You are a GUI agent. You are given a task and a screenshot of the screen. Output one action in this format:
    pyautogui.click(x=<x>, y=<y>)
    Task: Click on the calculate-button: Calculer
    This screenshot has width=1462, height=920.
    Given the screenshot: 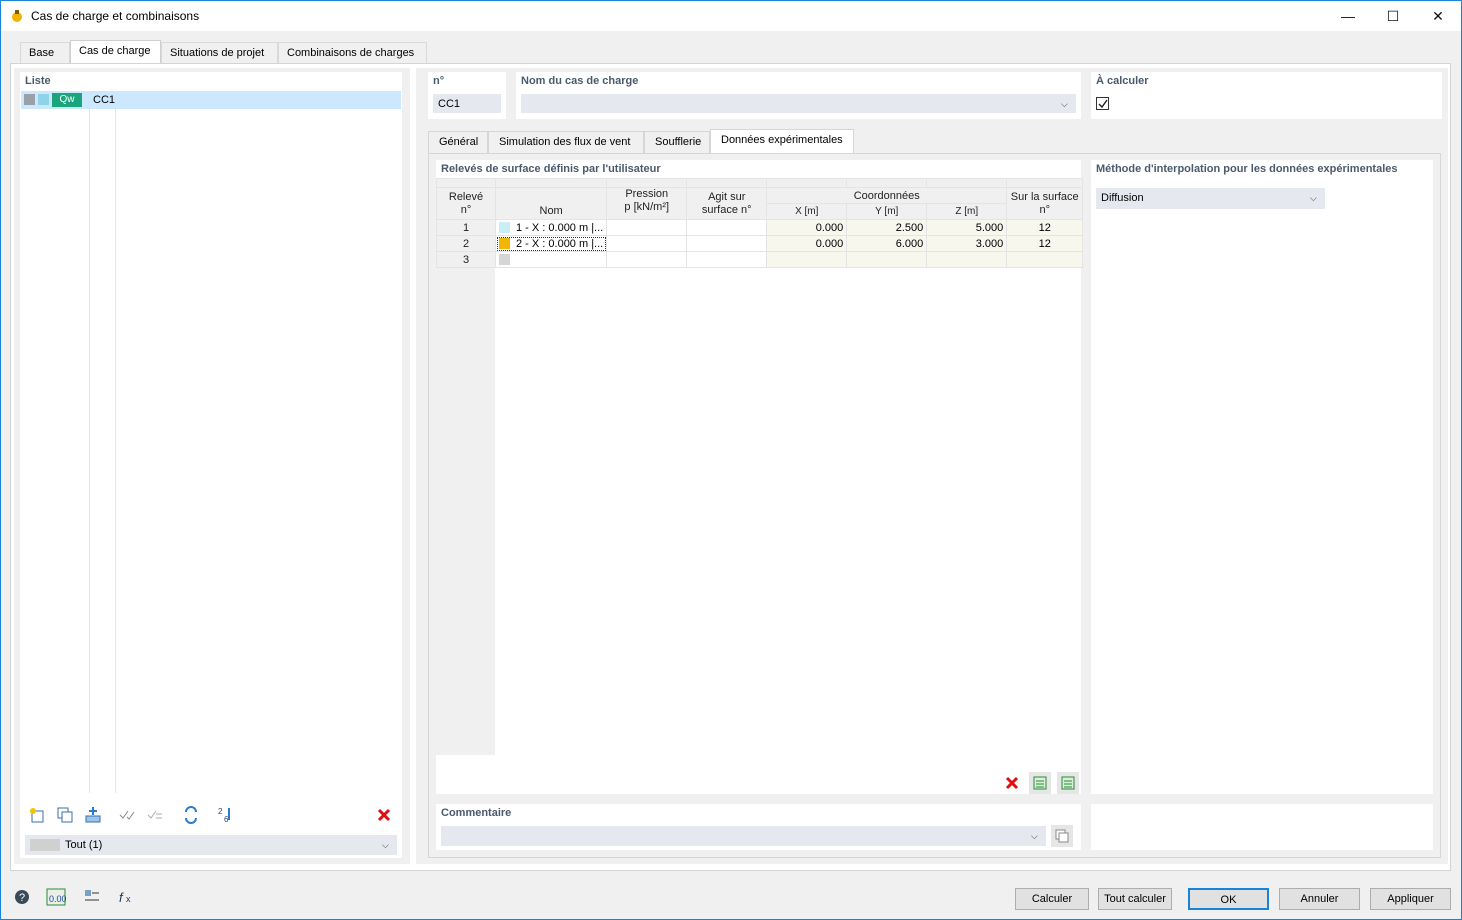 What is the action you would take?
    pyautogui.click(x=1052, y=899)
    